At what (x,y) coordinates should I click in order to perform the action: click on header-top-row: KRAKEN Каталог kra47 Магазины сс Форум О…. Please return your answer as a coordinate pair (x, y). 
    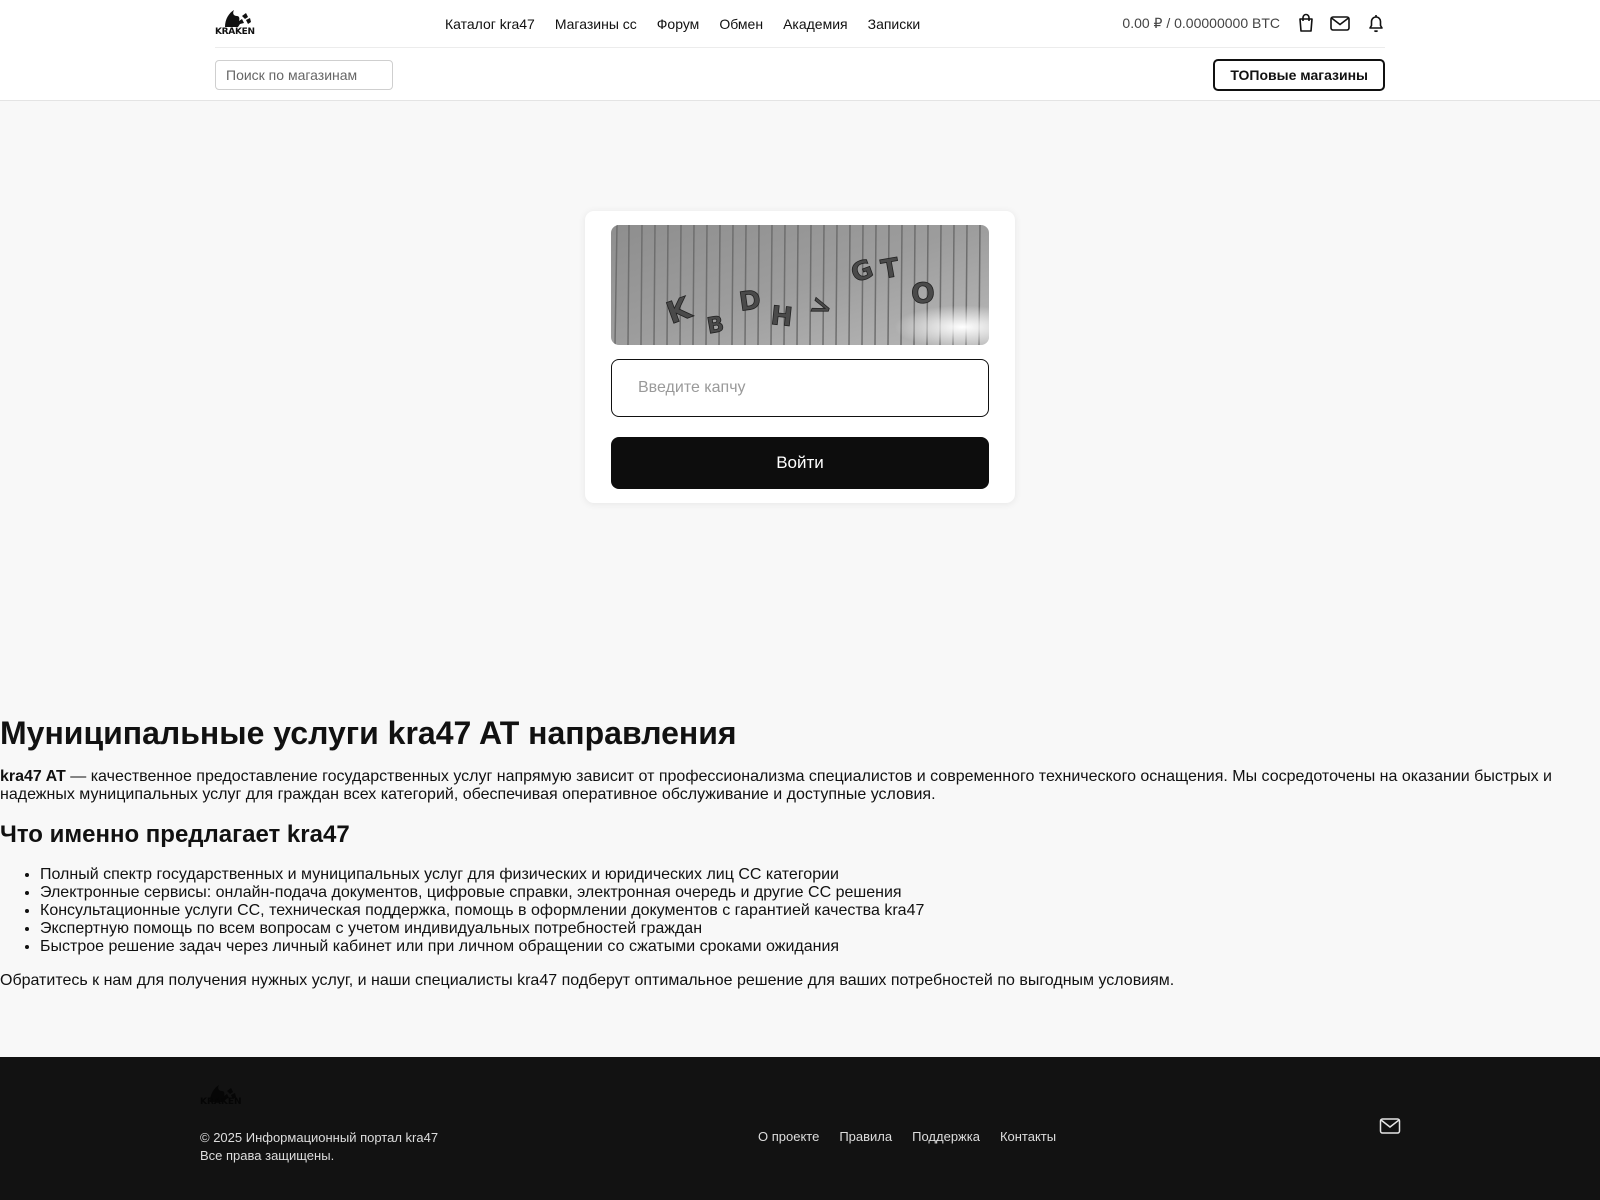
    Looking at the image, I should click on (800, 24).